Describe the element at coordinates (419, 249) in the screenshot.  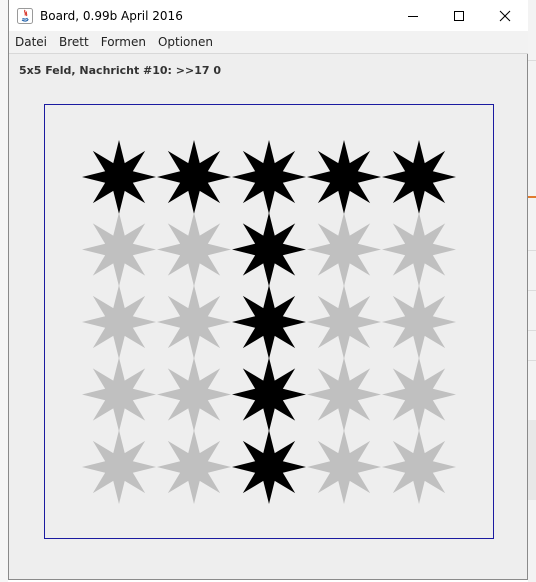
I see `star-icon-r2c5` at that location.